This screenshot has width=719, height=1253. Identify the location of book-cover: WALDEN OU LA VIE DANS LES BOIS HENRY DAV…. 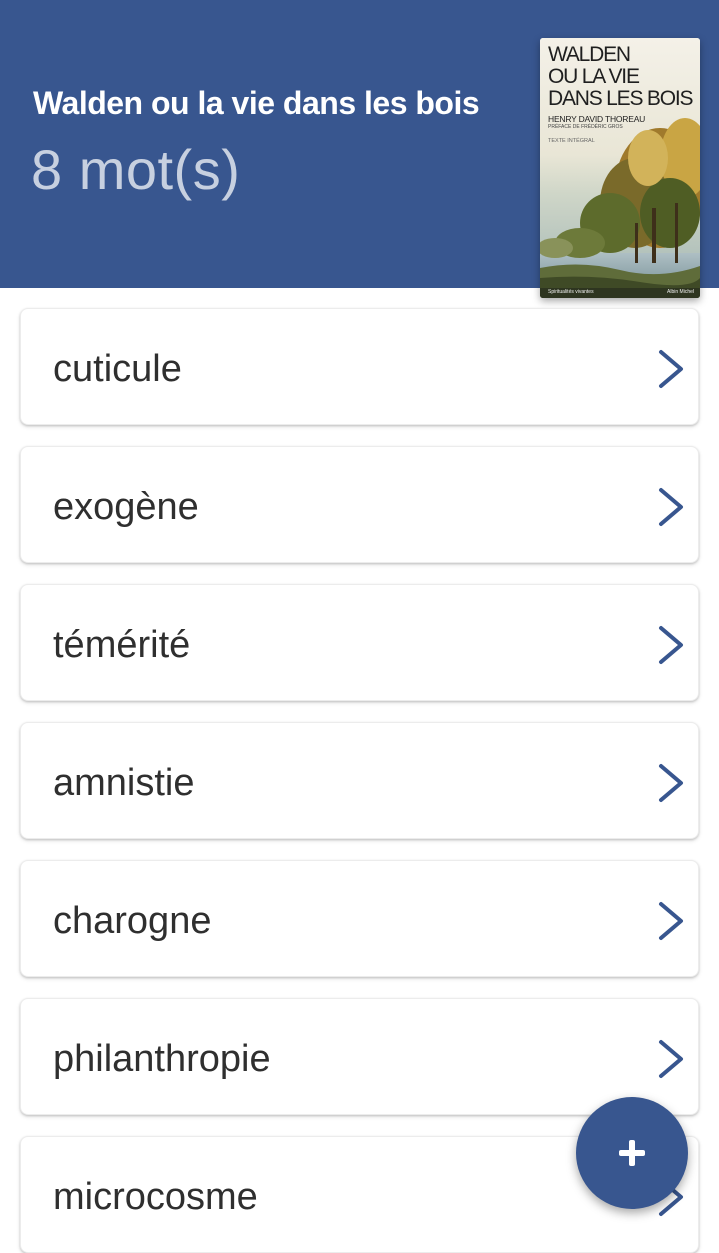
(620, 168).